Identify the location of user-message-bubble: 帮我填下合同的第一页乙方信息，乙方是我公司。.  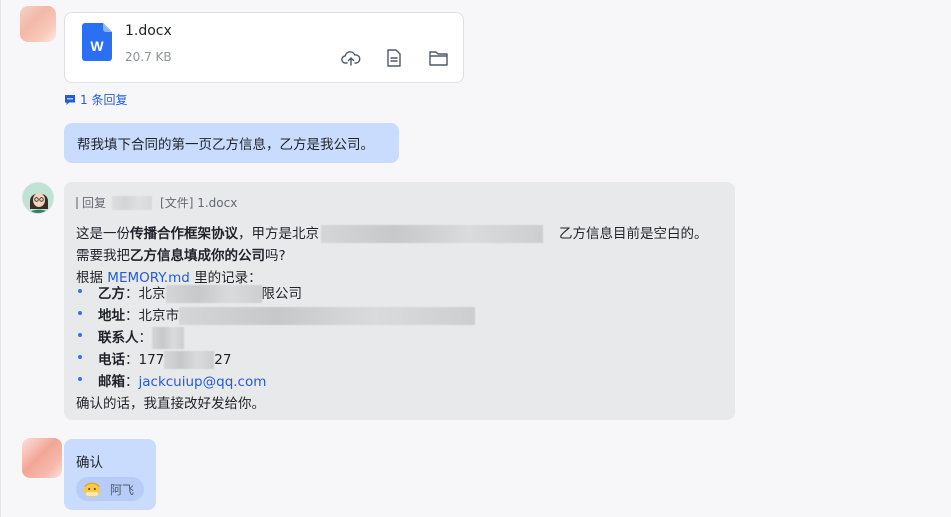
(231, 143).